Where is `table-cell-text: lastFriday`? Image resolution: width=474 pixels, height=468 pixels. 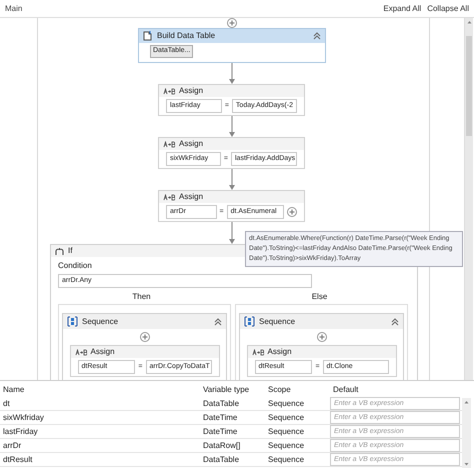
table-cell-text: lastFriday is located at coordinates (20, 432).